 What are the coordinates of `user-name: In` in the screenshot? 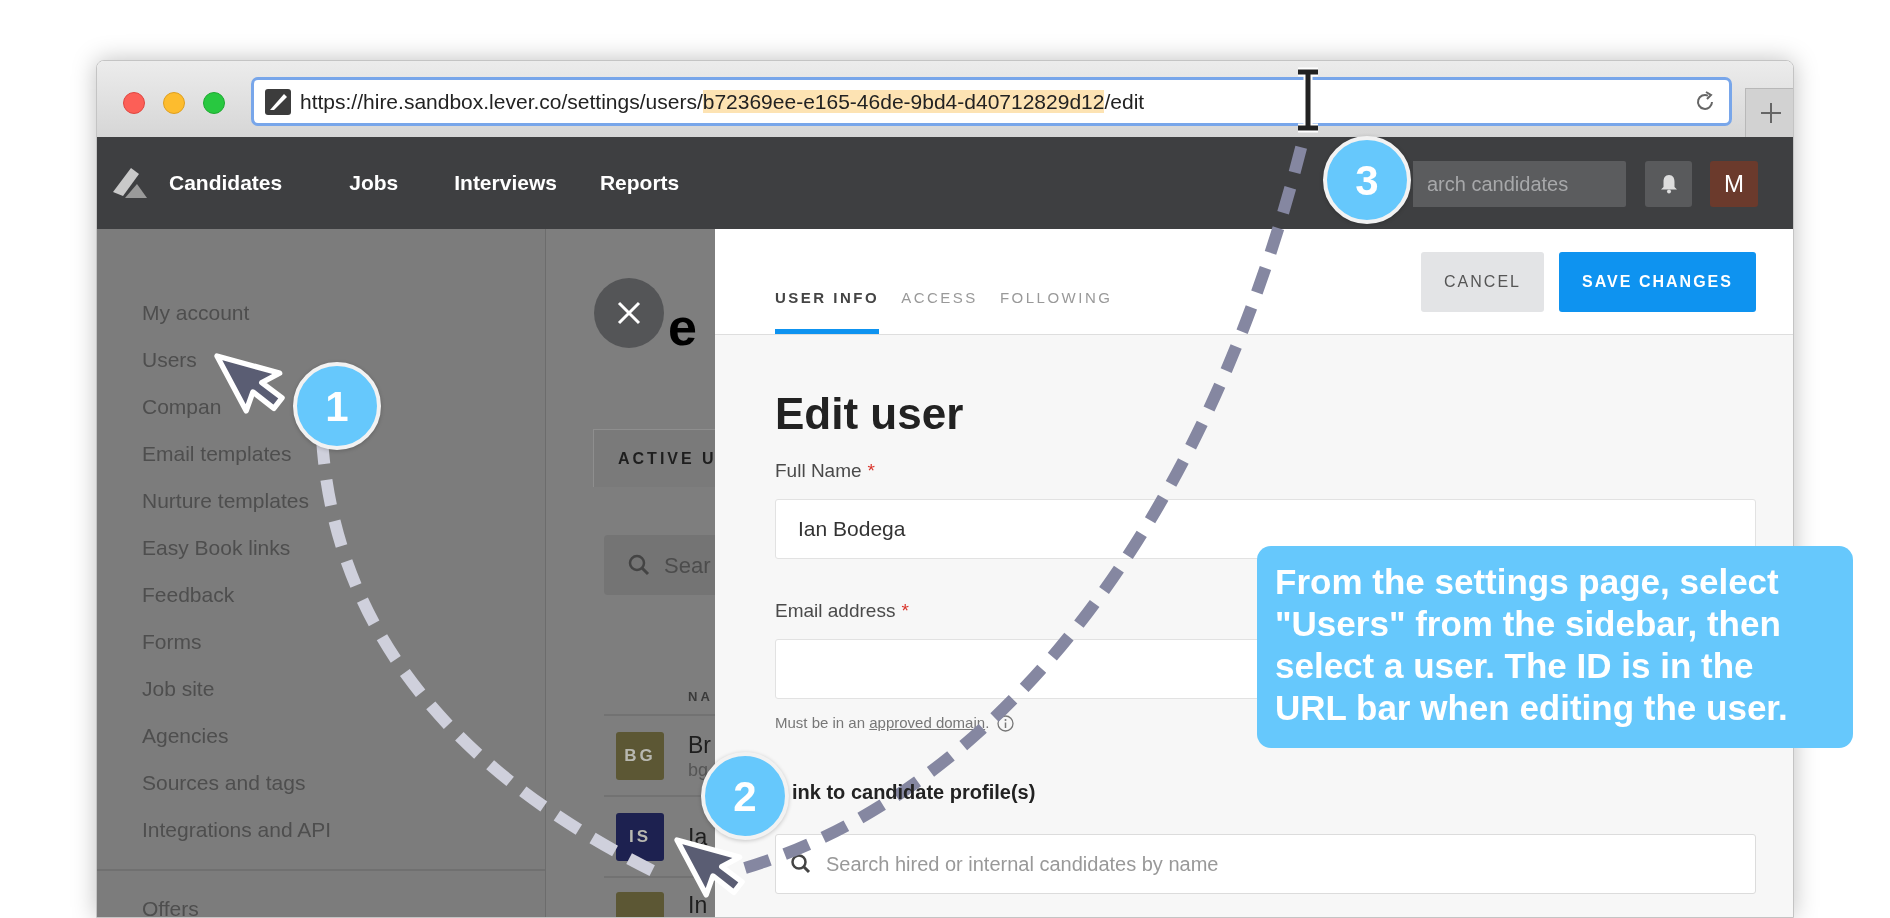 It's located at (698, 904).